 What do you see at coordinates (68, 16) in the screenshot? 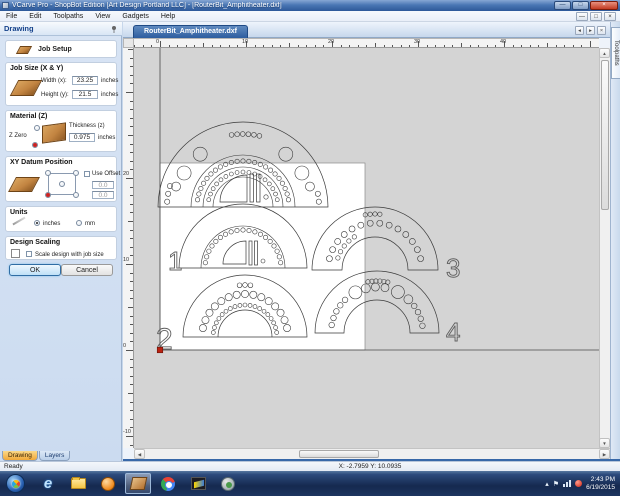
I see `menu-toolpaths: Toolpaths` at bounding box center [68, 16].